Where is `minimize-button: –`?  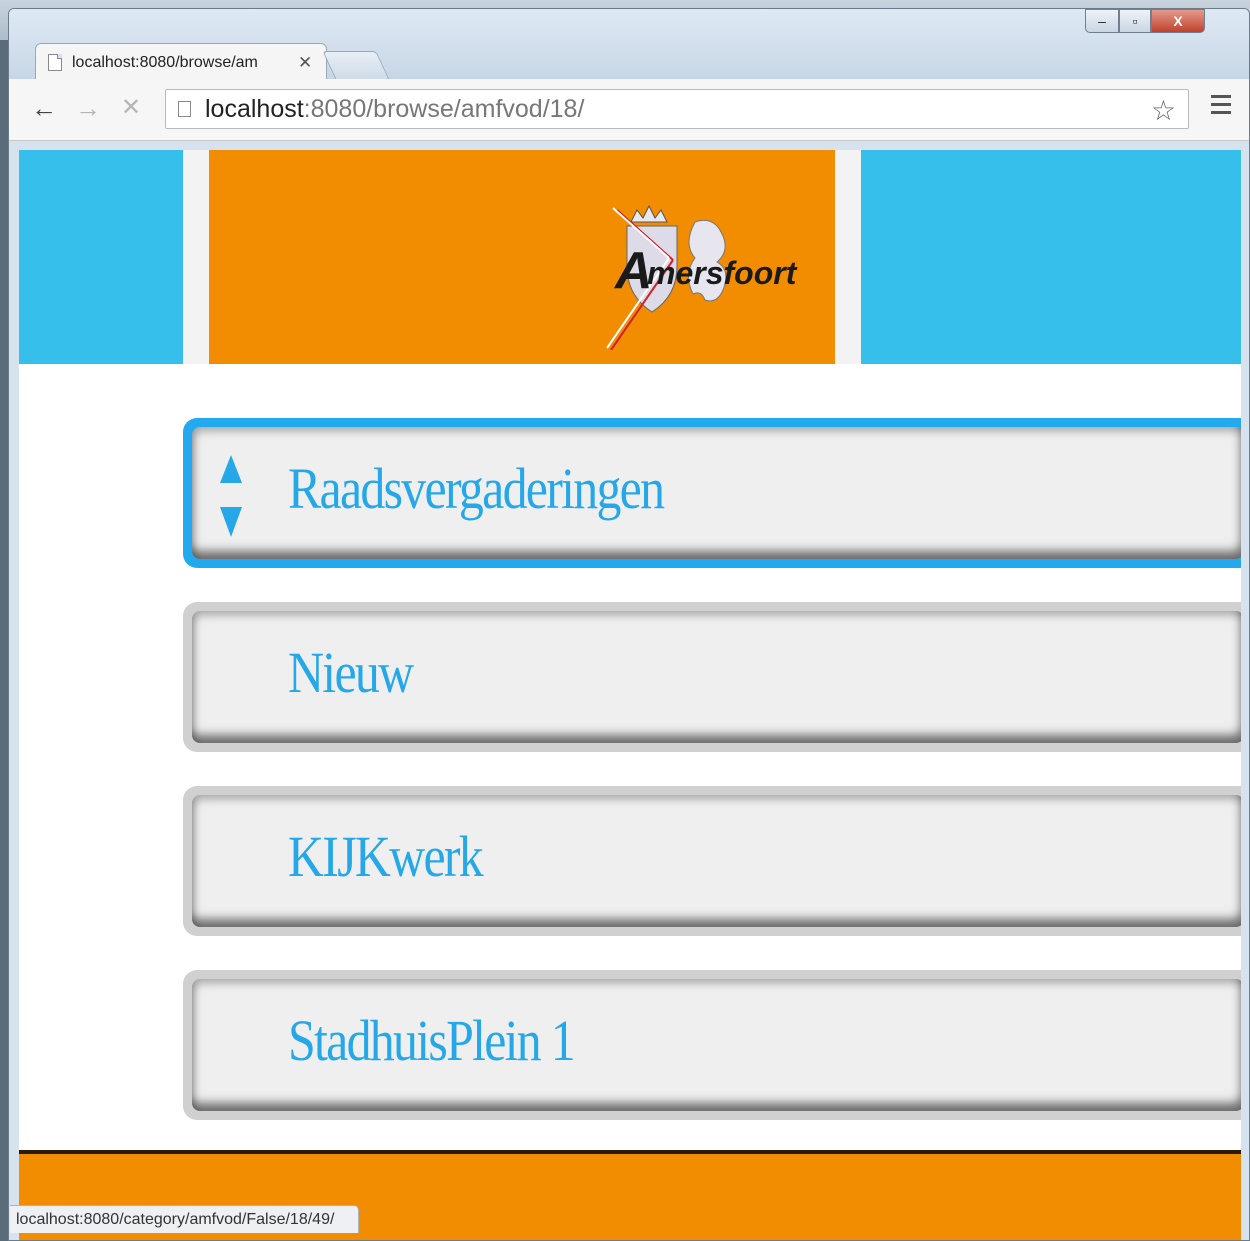
minimize-button: – is located at coordinates (1102, 21).